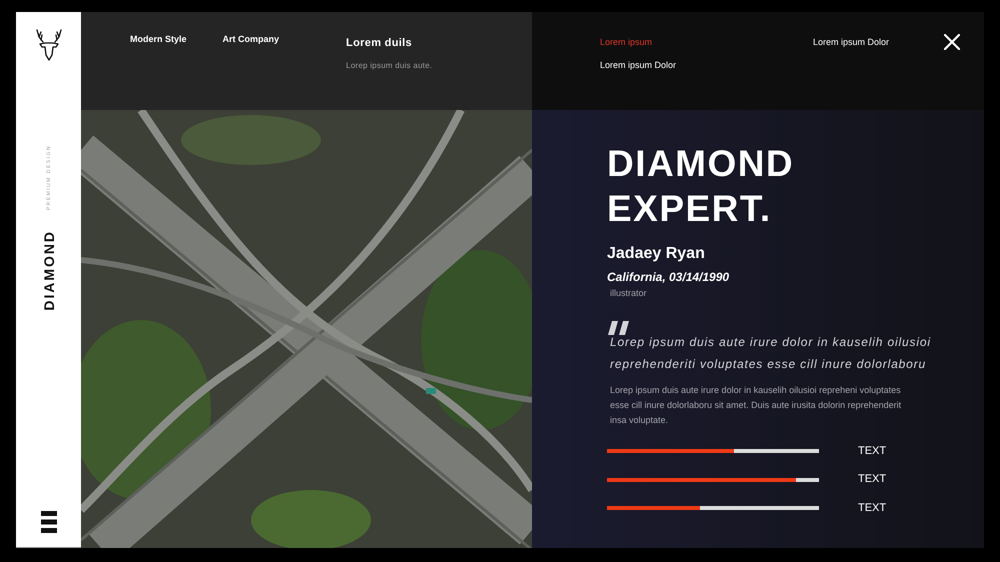 The width and height of the screenshot is (1000, 562). I want to click on quote-text: Lorep ipsum duis aute irure dolor in kauselih oilusioi reprehenderiti voluptates esse cill inure dolorlaboru, so click(771, 353).